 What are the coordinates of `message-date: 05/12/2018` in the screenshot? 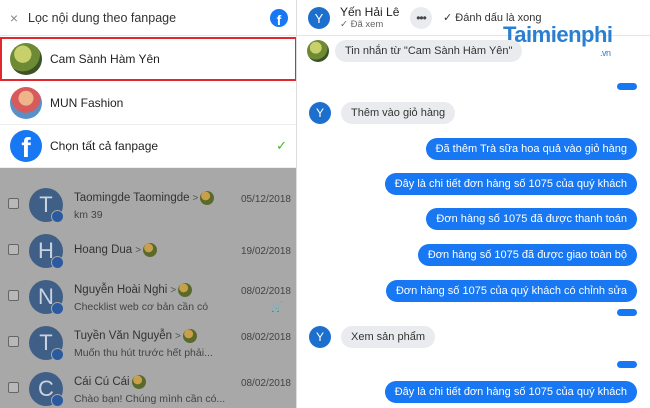 It's located at (265, 199).